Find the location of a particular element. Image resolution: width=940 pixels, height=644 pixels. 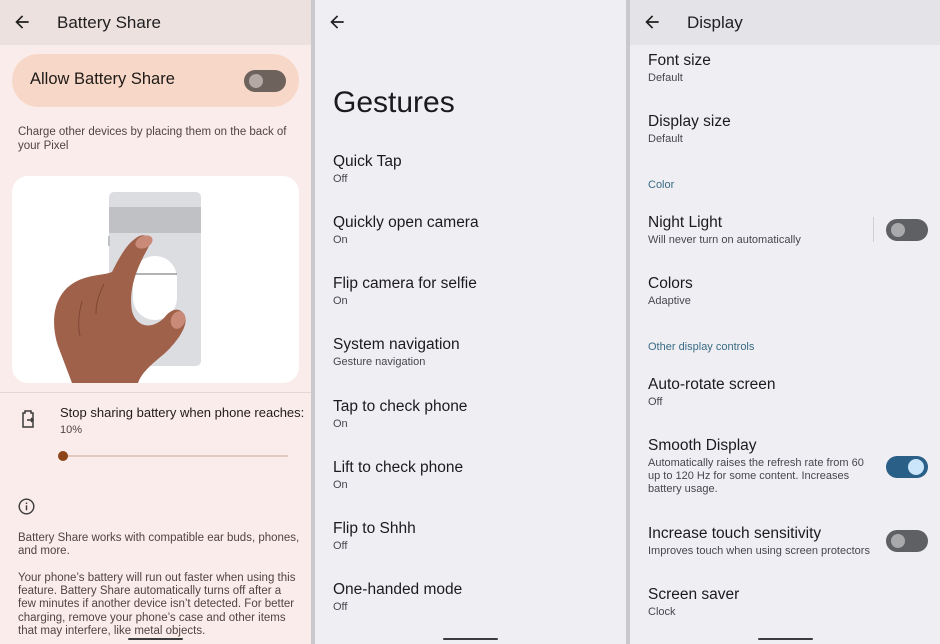

item-title: Smooth Display is located at coordinates (702, 445).